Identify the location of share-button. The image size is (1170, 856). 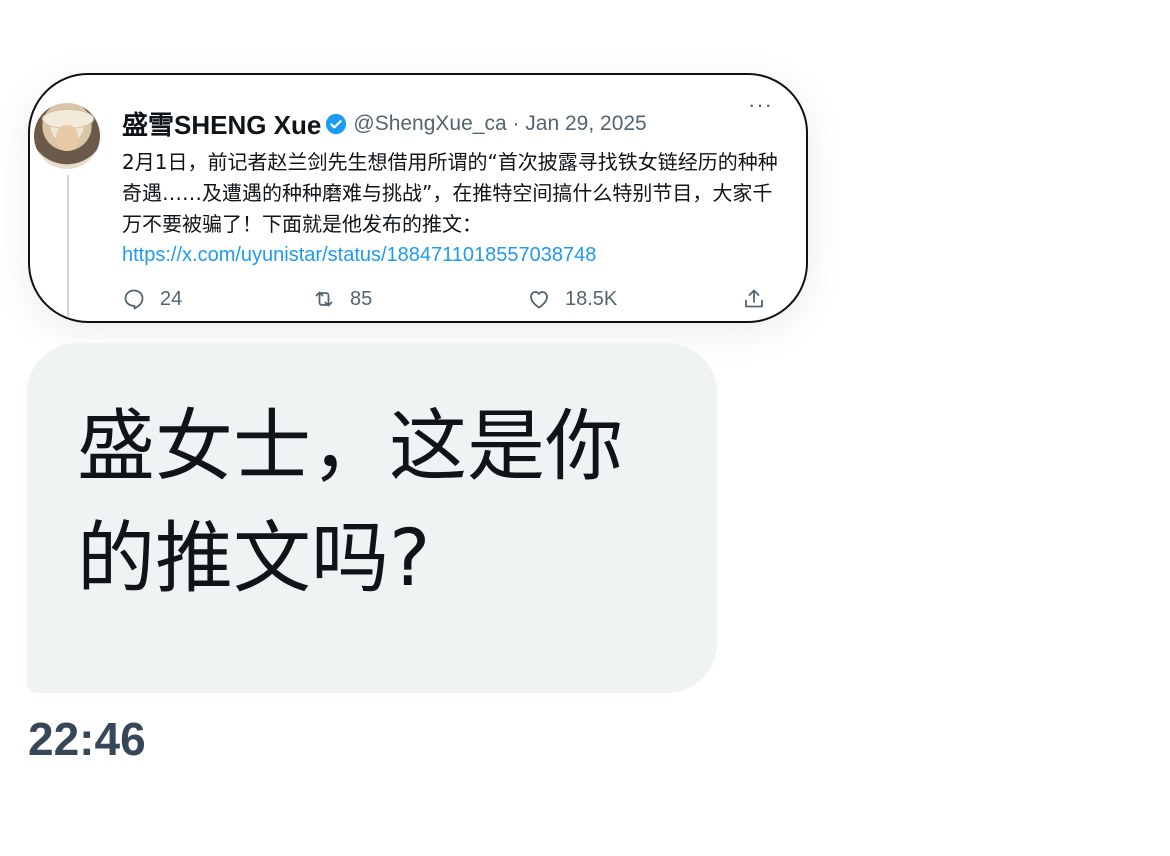
(761, 299).